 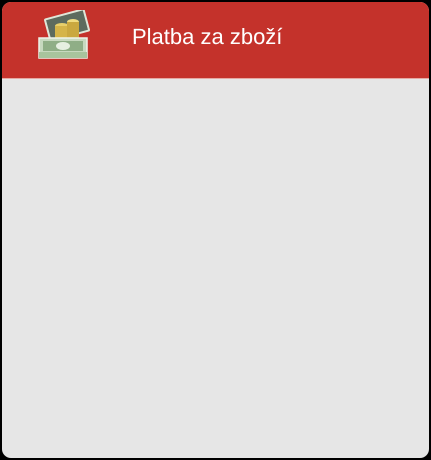 What do you see at coordinates (207, 37) in the screenshot?
I see `header-title: Platba za zboží` at bounding box center [207, 37].